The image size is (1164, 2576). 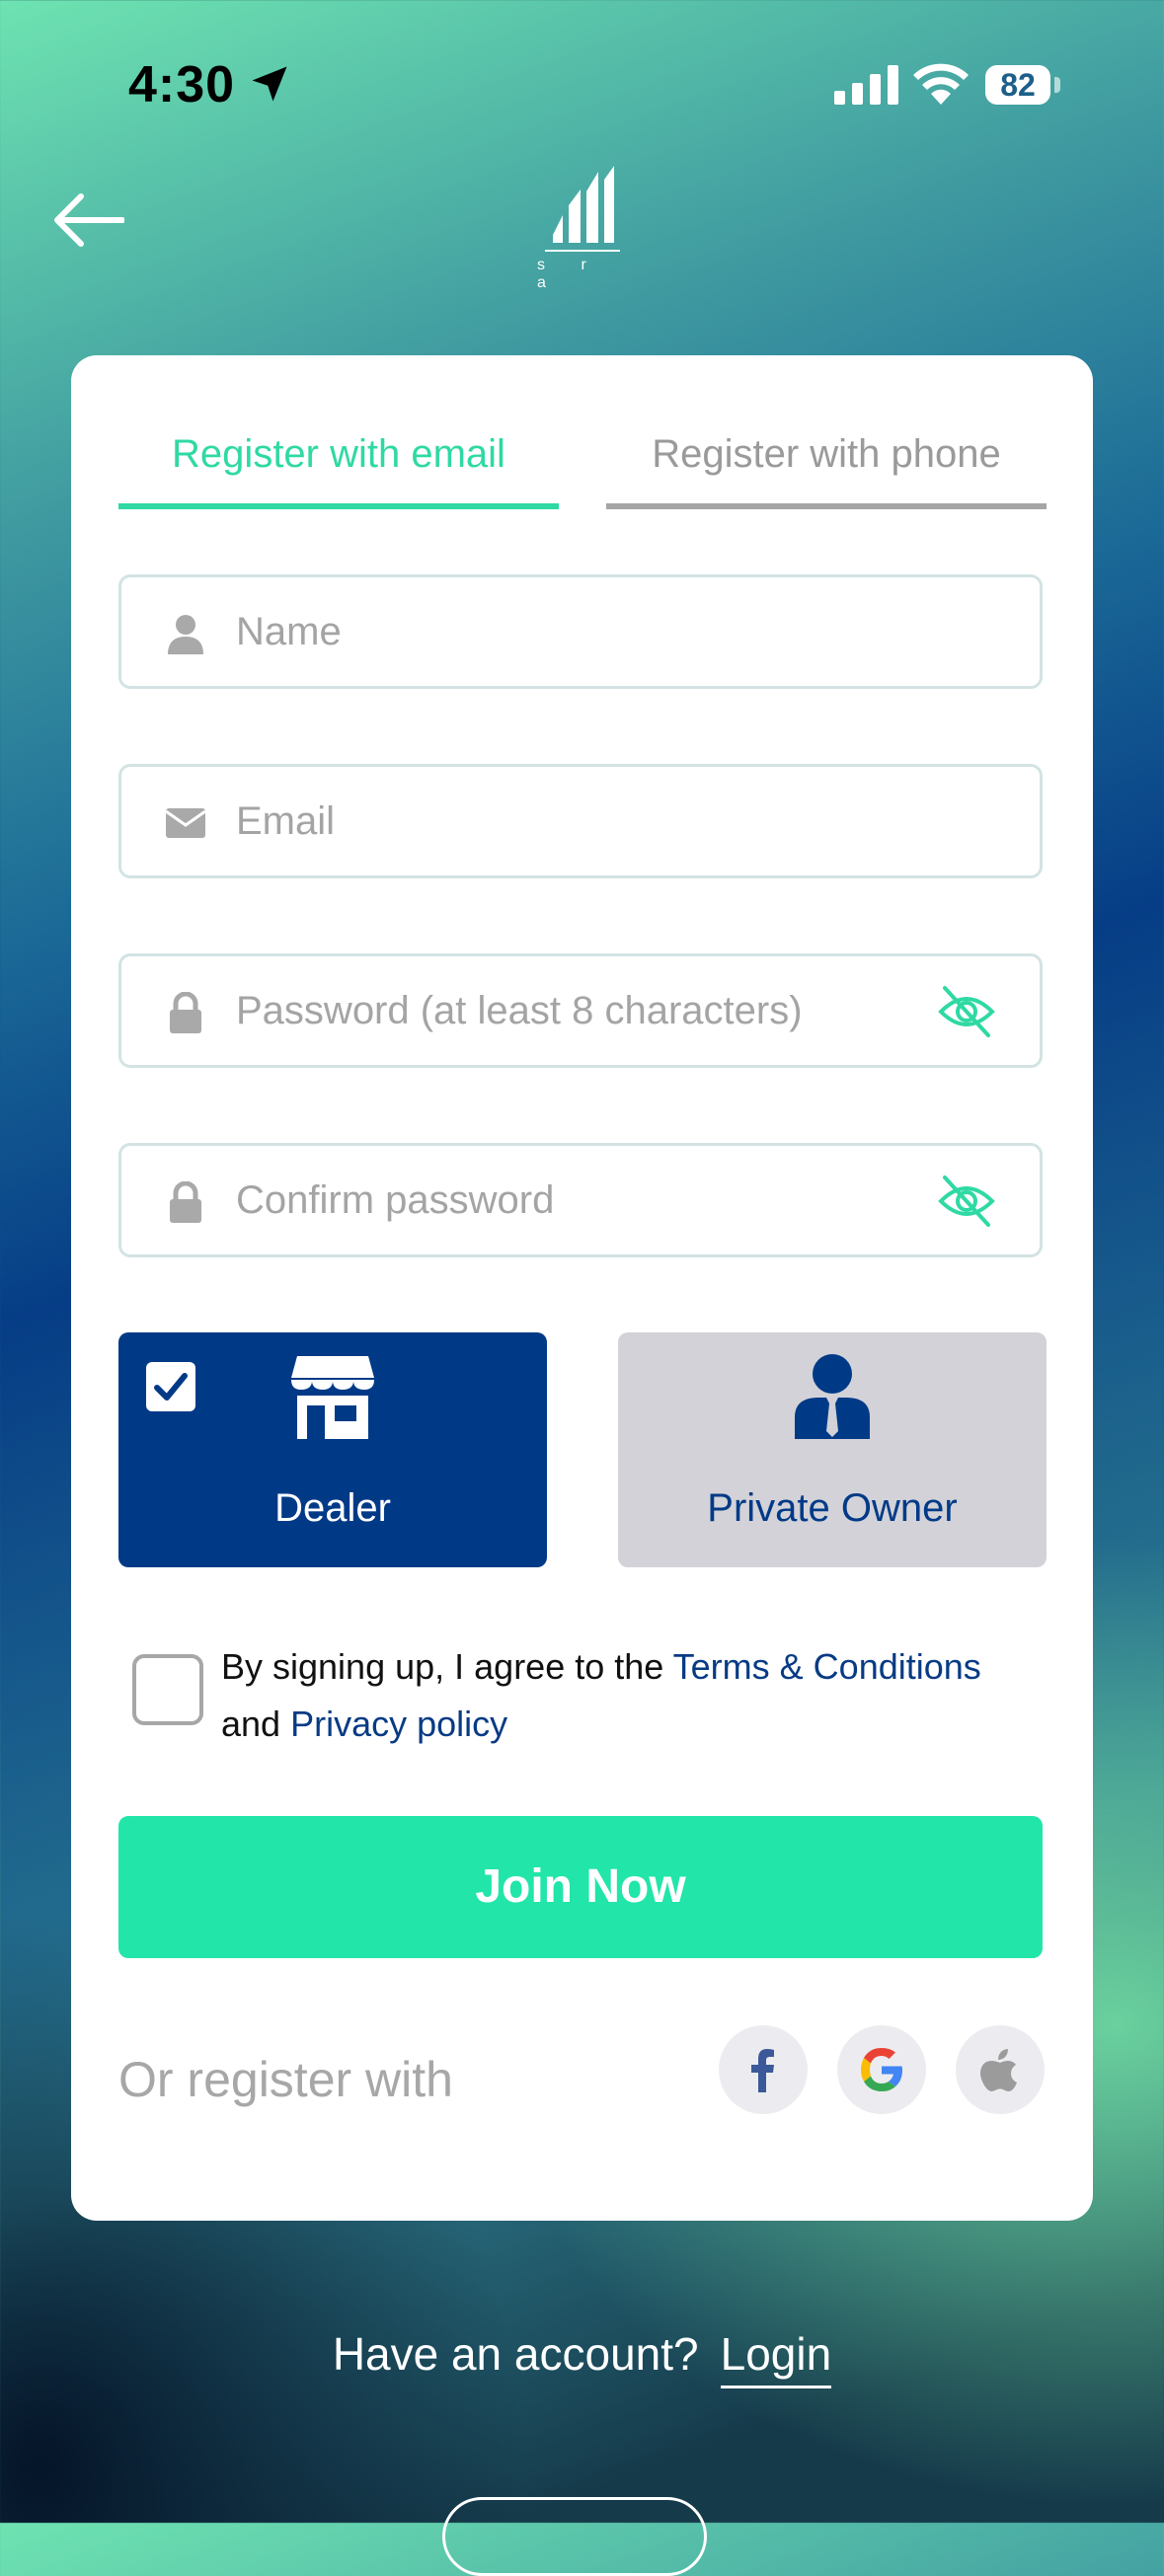 I want to click on businessman-icon, so click(x=832, y=1396).